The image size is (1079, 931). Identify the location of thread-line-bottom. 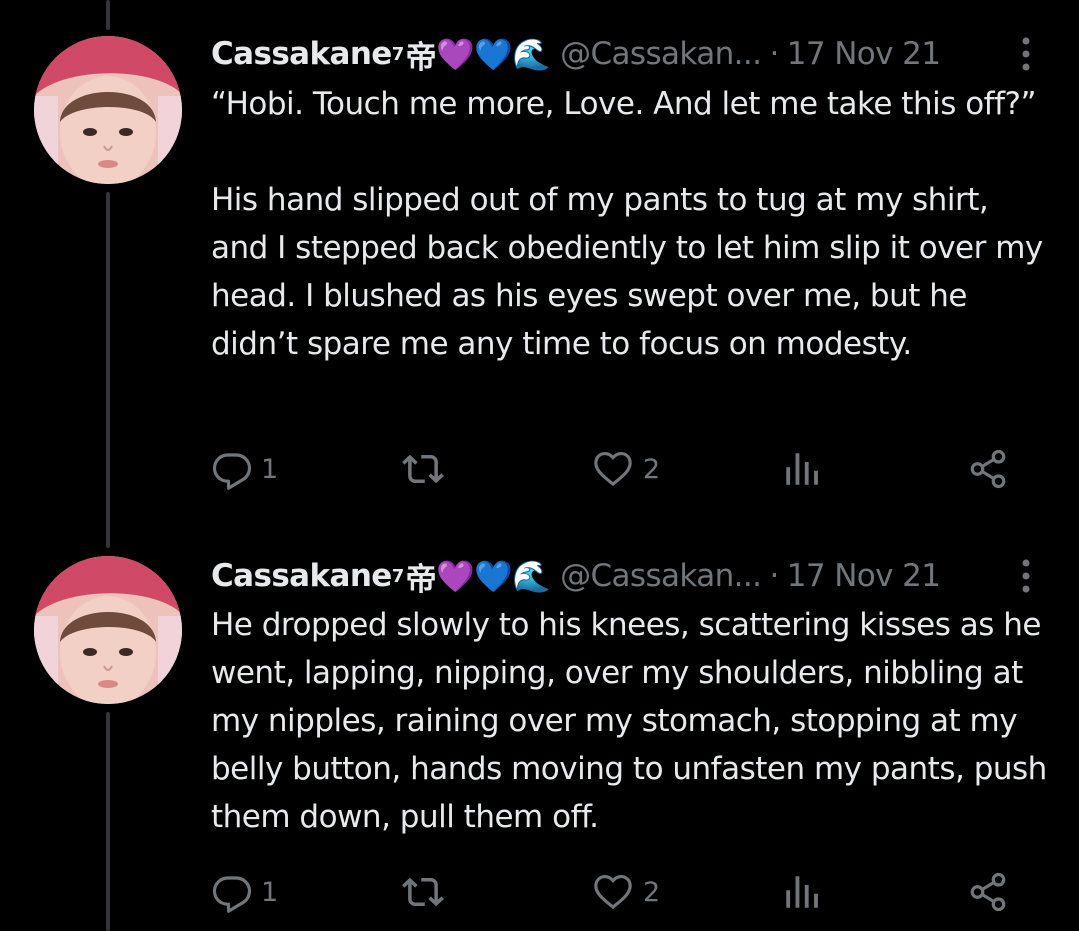
(108, 821).